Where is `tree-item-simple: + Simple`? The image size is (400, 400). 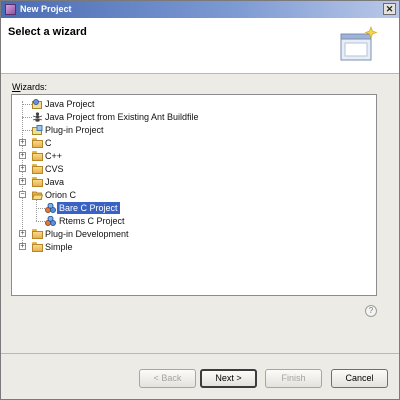 tree-item-simple: + Simple is located at coordinates (192, 247).